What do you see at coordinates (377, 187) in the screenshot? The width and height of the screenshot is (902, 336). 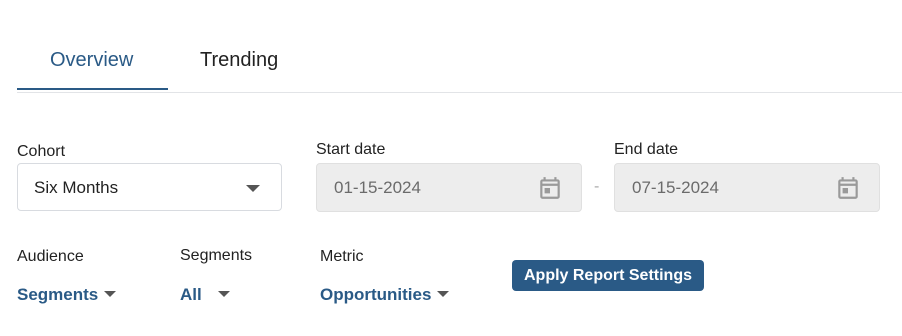 I see `start-date-value: 01-15-2024` at bounding box center [377, 187].